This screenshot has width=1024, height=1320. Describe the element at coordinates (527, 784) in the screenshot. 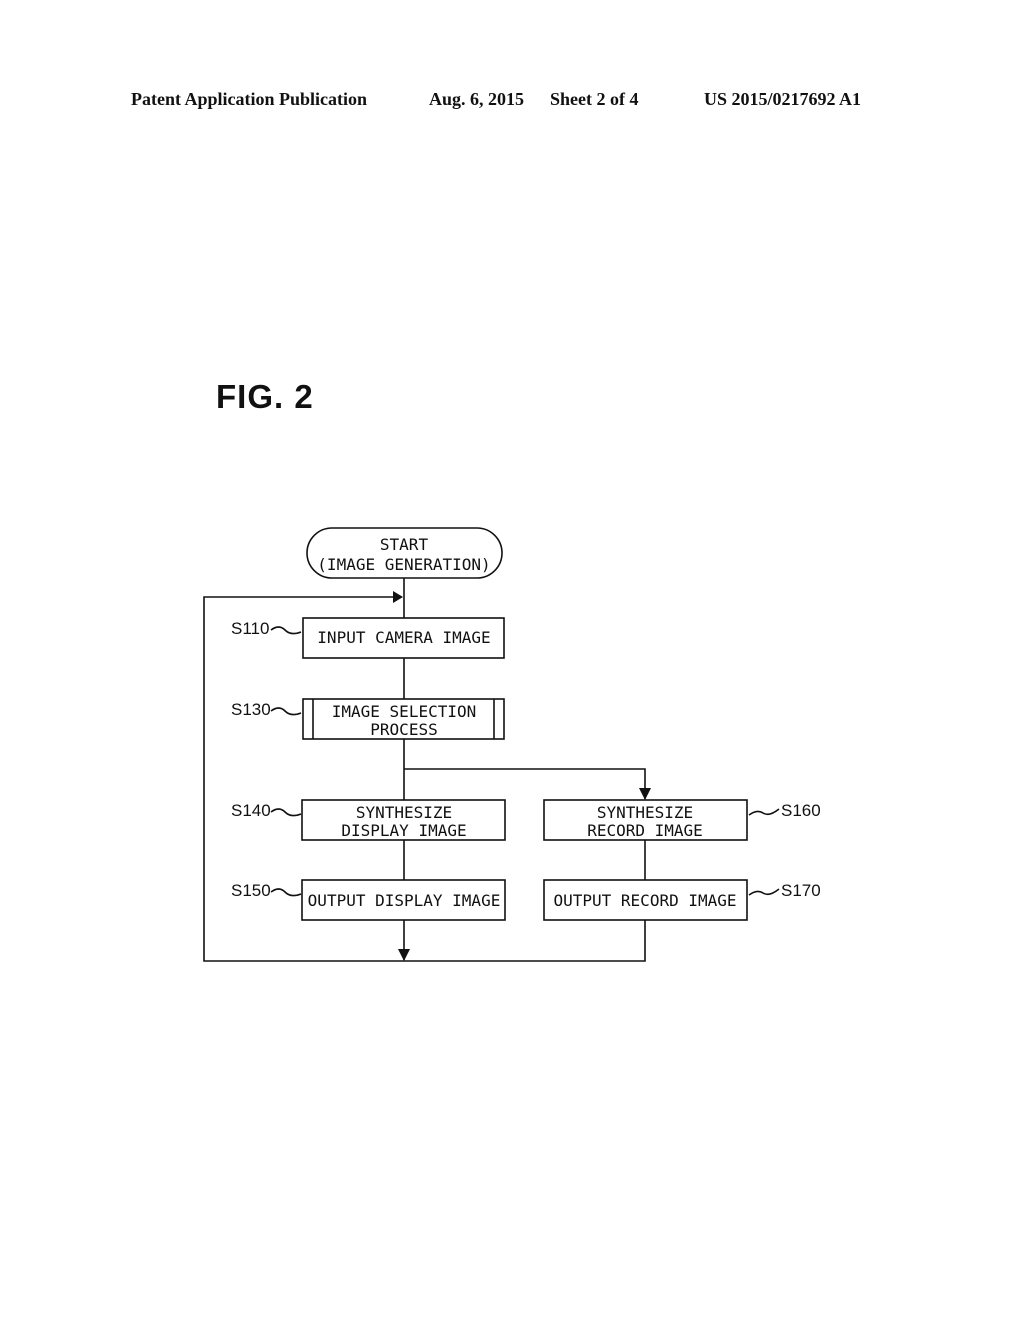

I see `branch-to-s160` at that location.